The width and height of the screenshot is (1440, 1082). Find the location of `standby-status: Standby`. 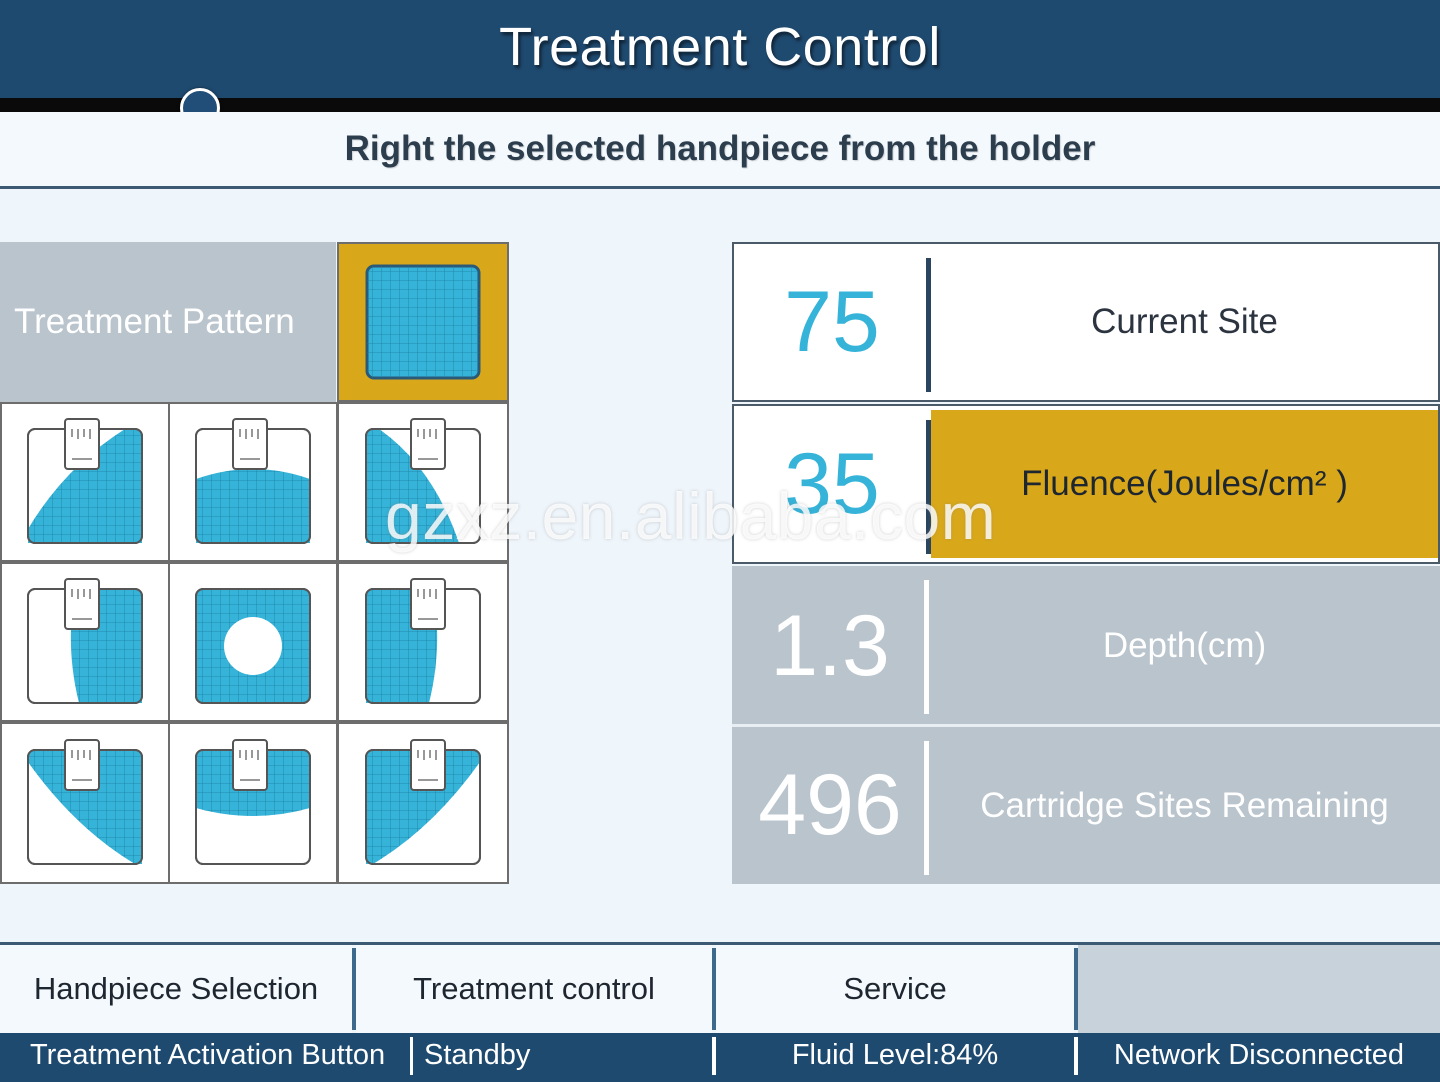

standby-status: Standby is located at coordinates (477, 1055).